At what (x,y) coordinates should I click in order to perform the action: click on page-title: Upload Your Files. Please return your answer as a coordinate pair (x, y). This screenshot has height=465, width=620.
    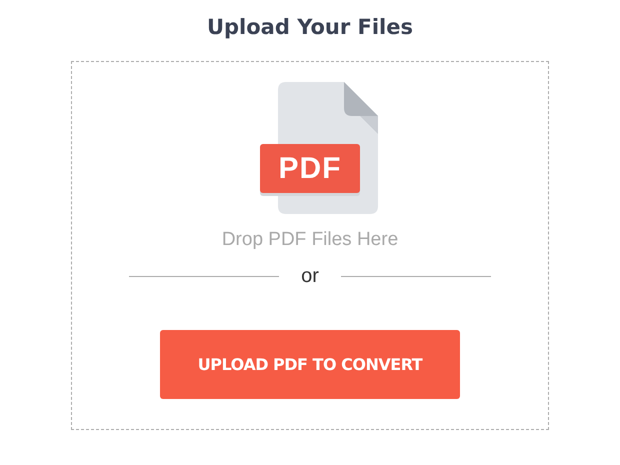
    Looking at the image, I should click on (310, 27).